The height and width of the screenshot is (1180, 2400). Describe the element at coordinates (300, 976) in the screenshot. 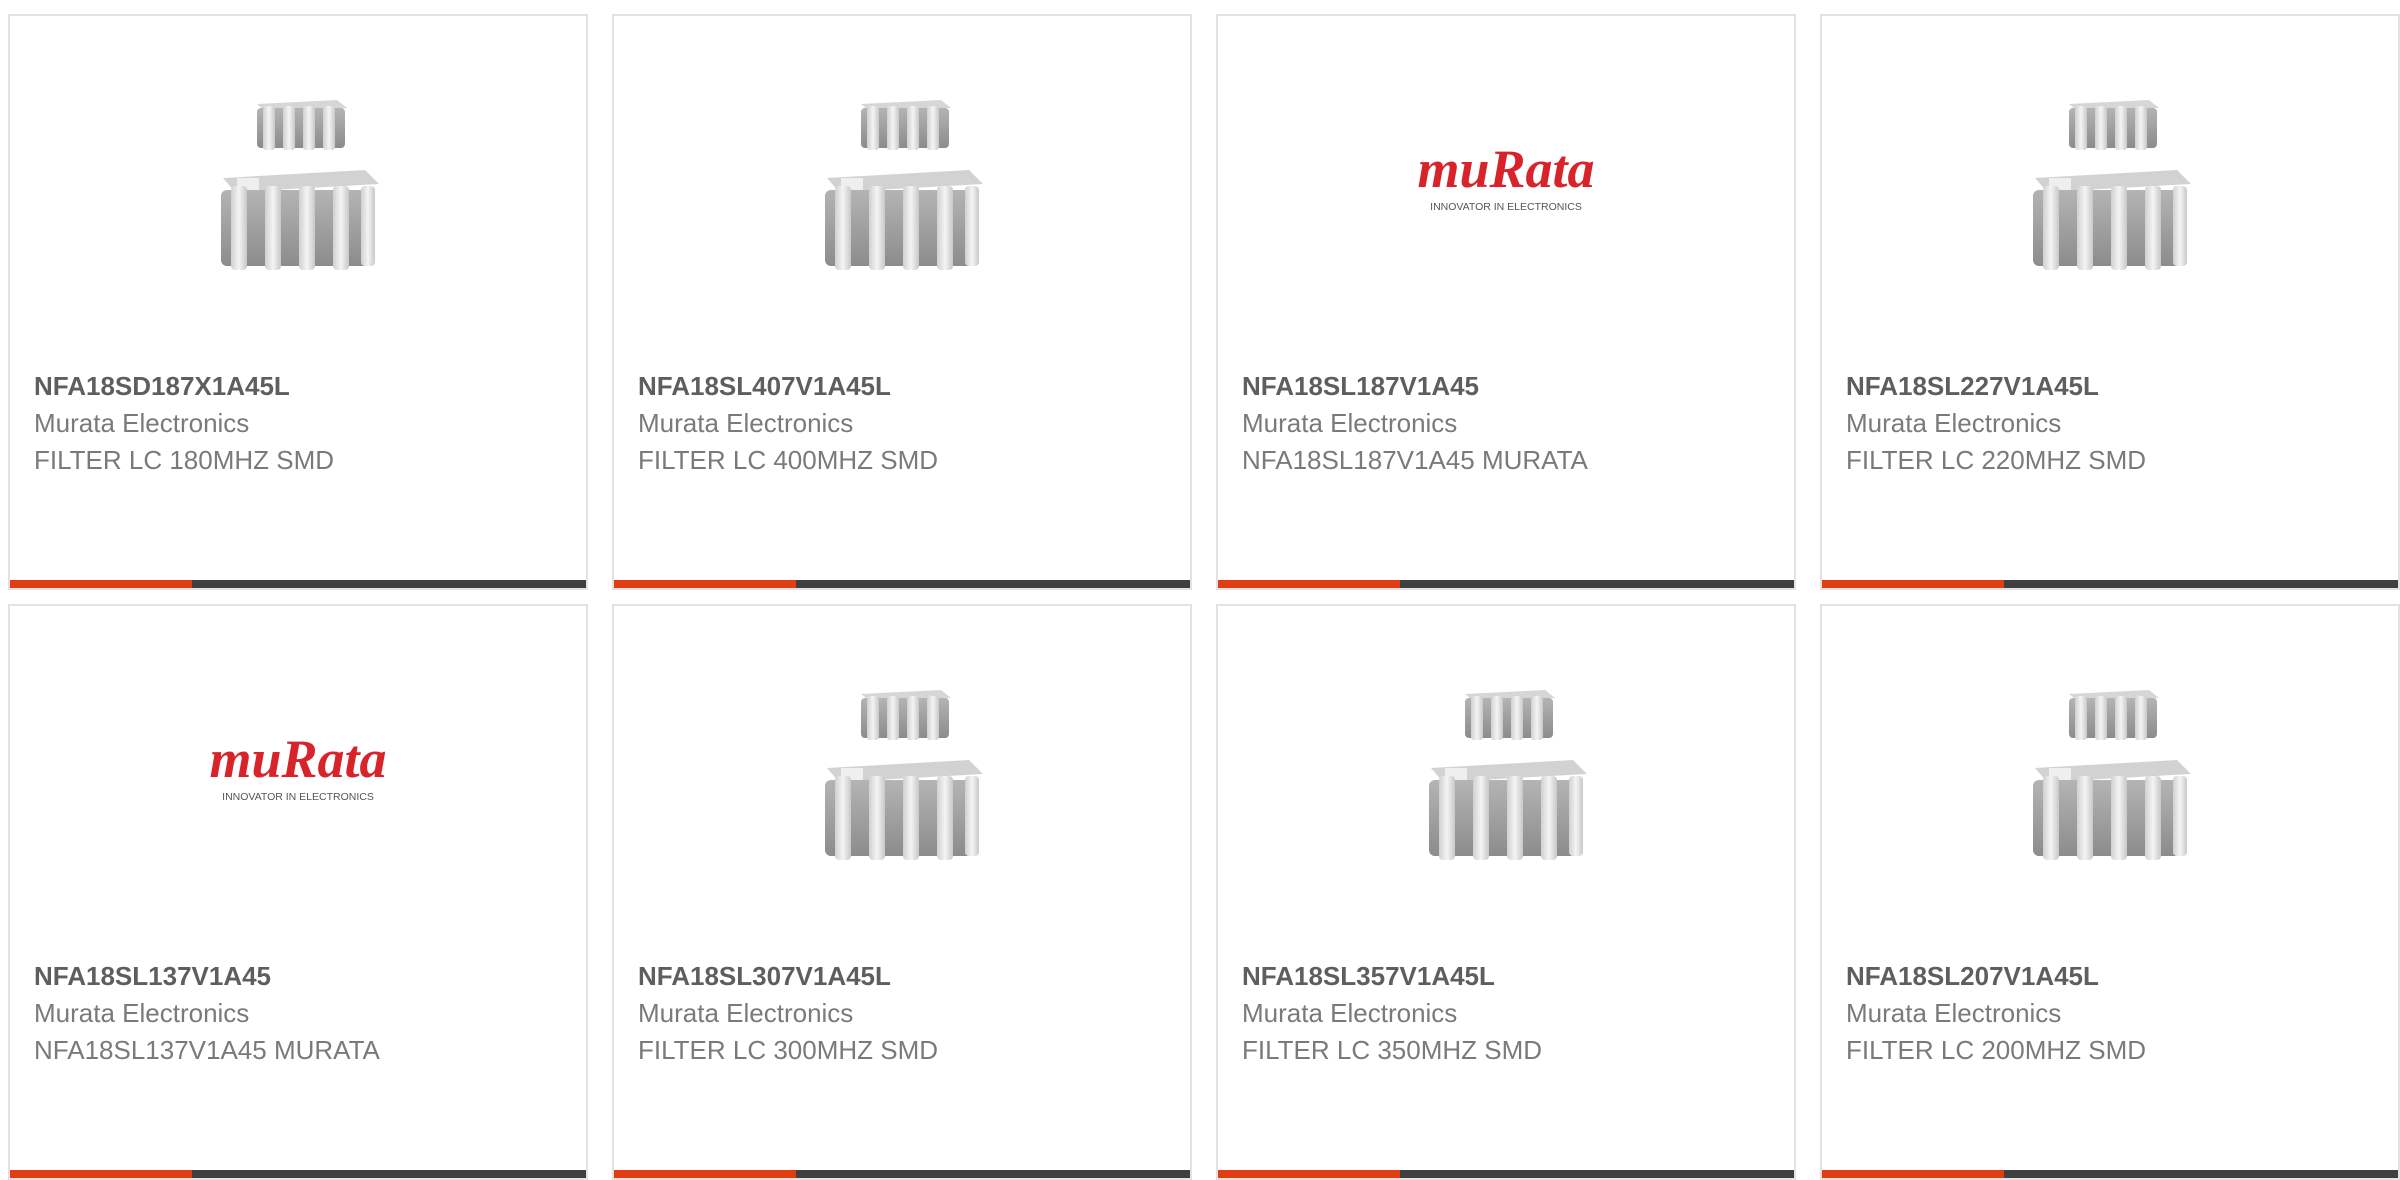

I see `part-number: NFA18SL137V1A45` at that location.